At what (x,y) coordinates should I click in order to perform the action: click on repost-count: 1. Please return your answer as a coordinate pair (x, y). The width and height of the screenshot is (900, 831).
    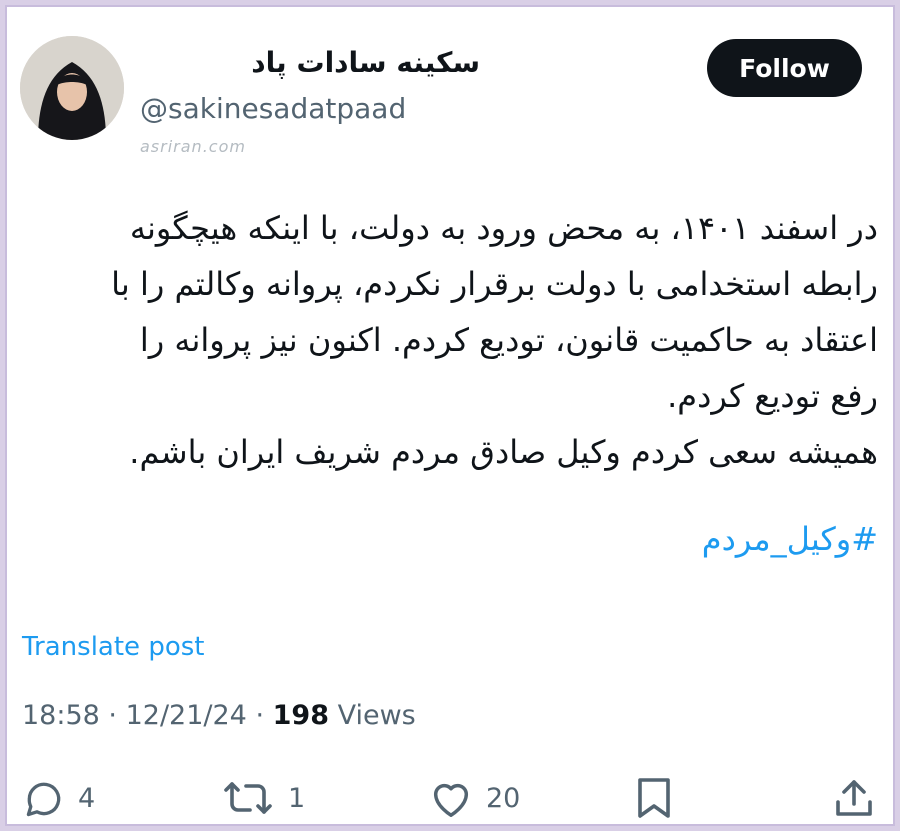
    Looking at the image, I should click on (297, 798).